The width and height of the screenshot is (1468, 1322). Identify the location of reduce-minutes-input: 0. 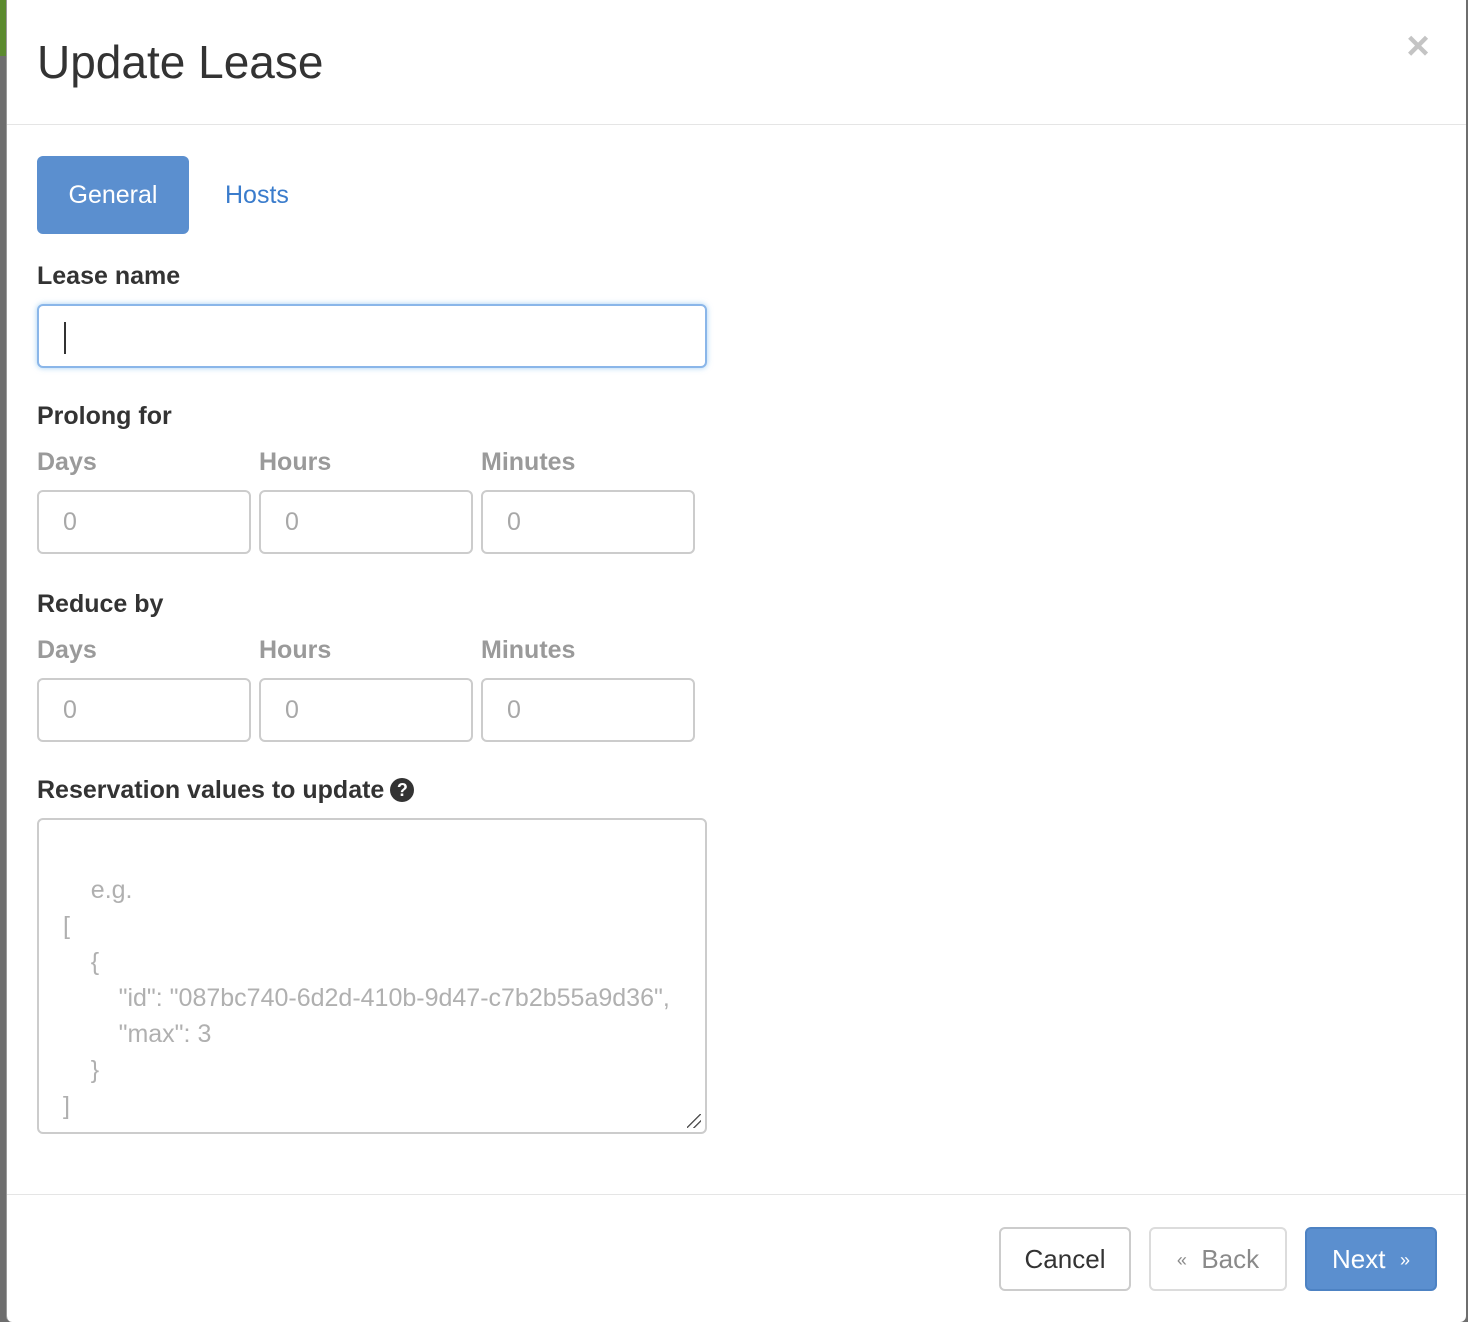
(588, 710).